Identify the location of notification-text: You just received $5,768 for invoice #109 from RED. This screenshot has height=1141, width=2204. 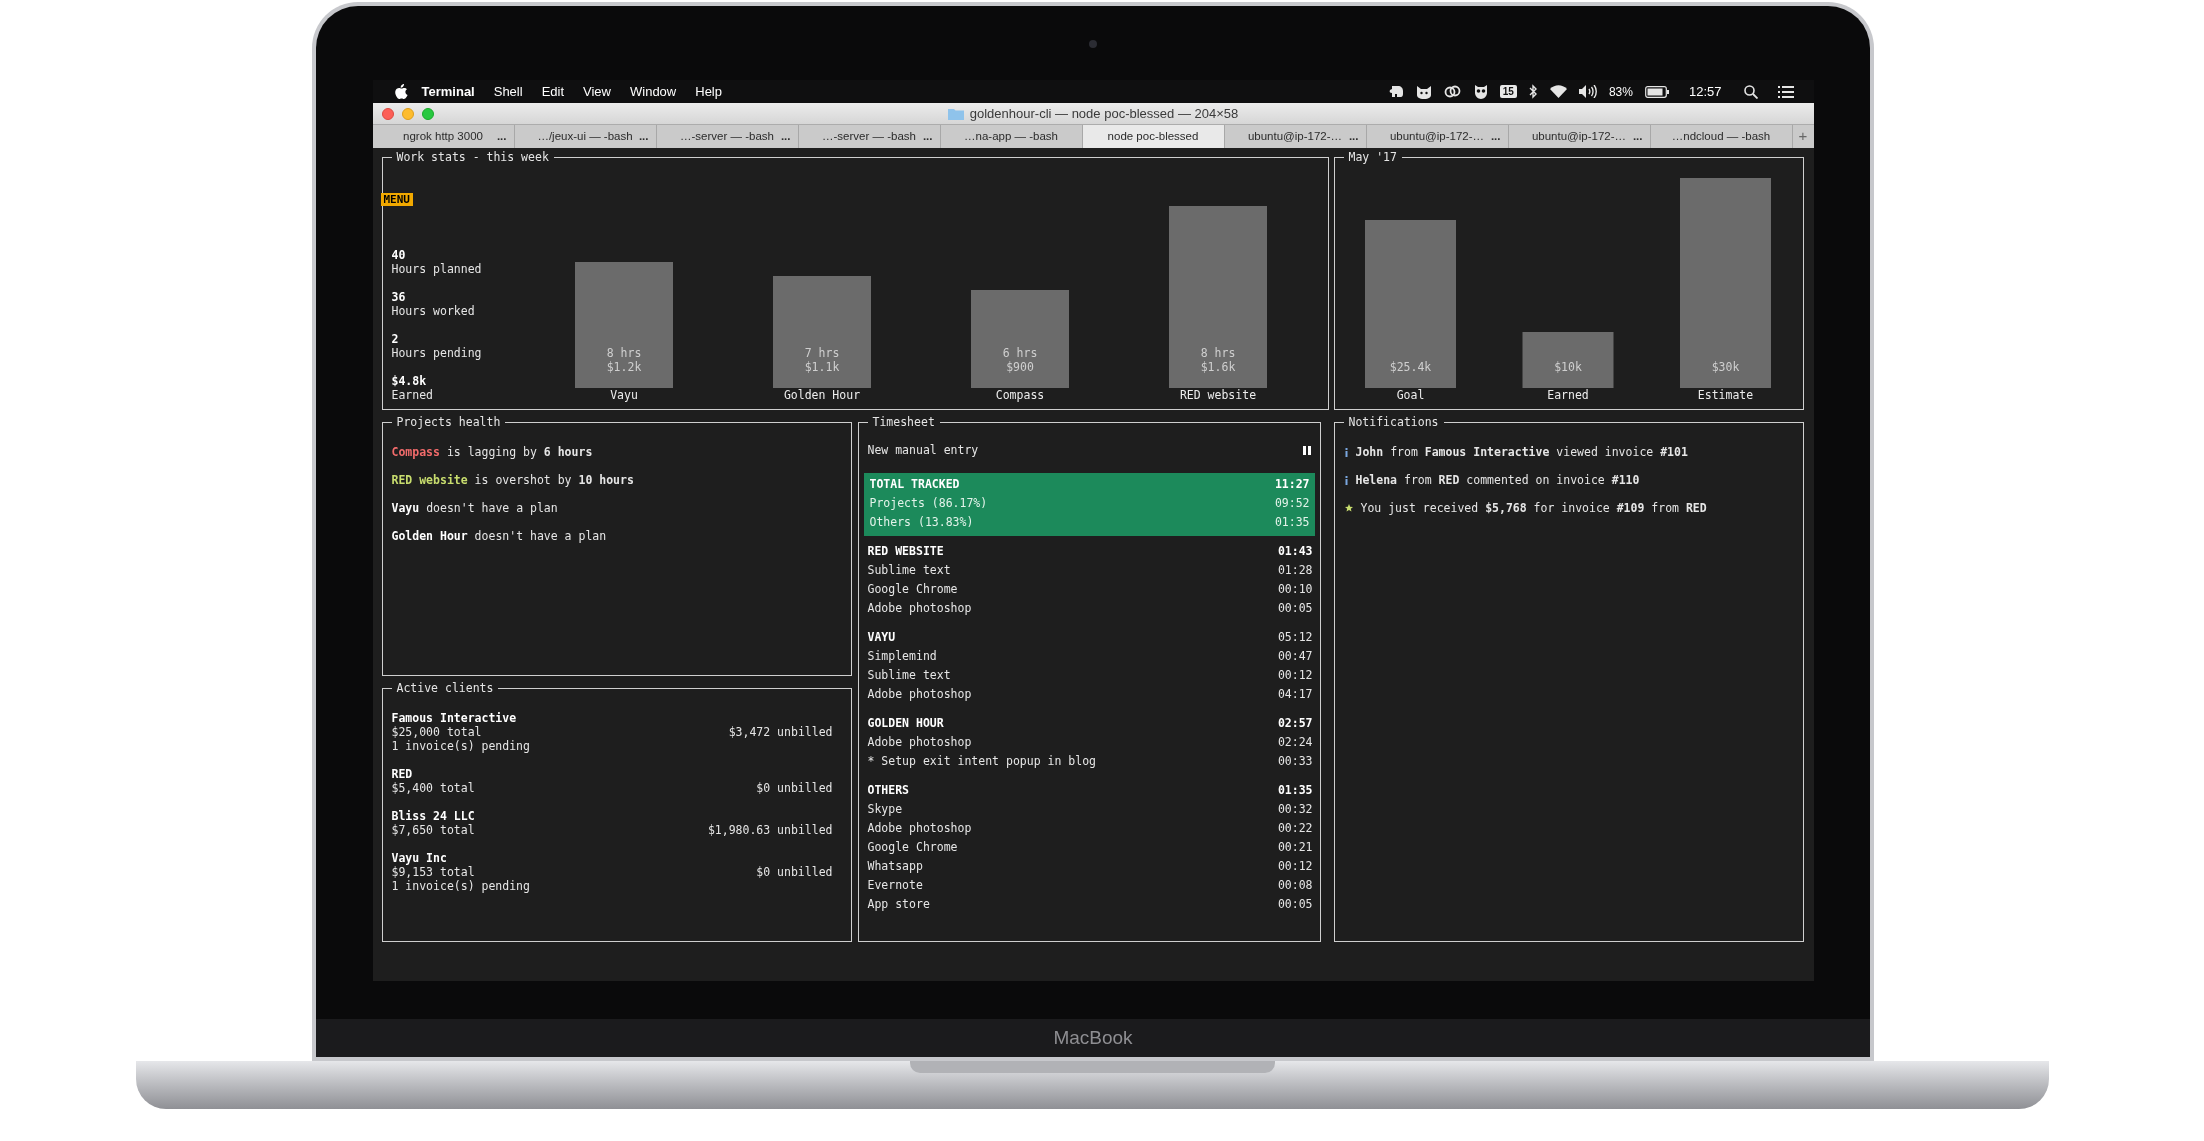
(1533, 508).